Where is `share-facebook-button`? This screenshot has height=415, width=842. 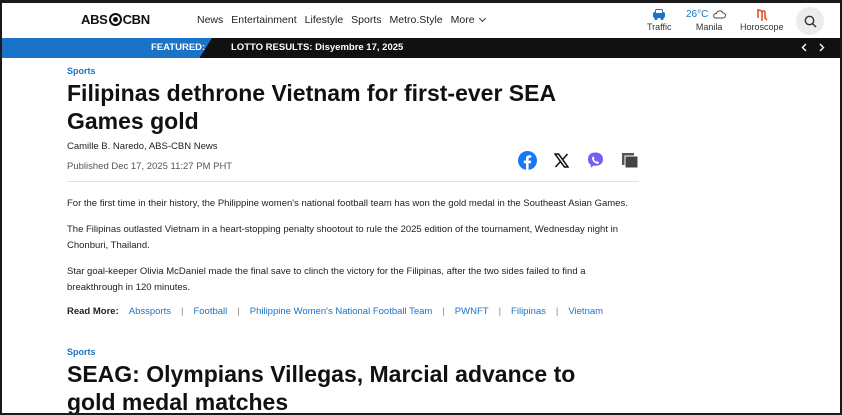 share-facebook-button is located at coordinates (527, 160).